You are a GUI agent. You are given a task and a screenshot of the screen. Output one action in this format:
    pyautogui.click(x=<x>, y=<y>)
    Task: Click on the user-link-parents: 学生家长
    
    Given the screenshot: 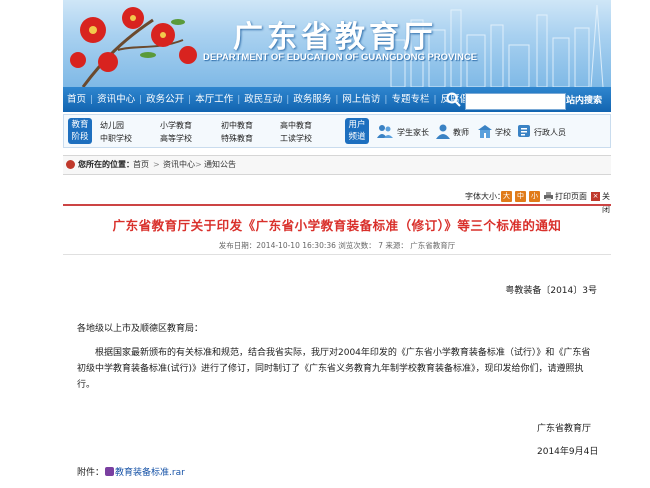 What is the action you would take?
    pyautogui.click(x=413, y=132)
    